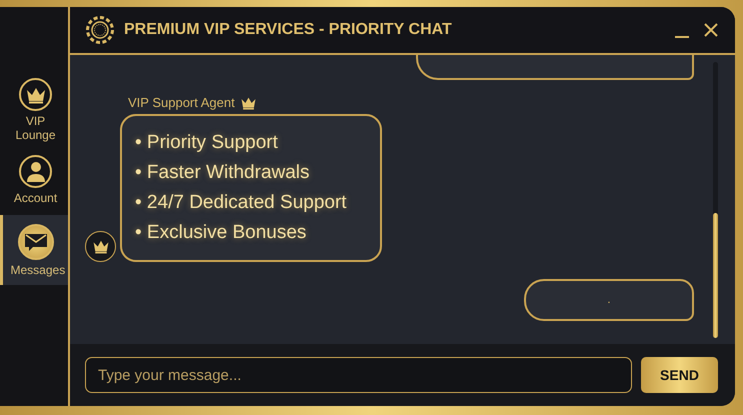  What do you see at coordinates (609, 300) in the screenshot?
I see `message-text: .` at bounding box center [609, 300].